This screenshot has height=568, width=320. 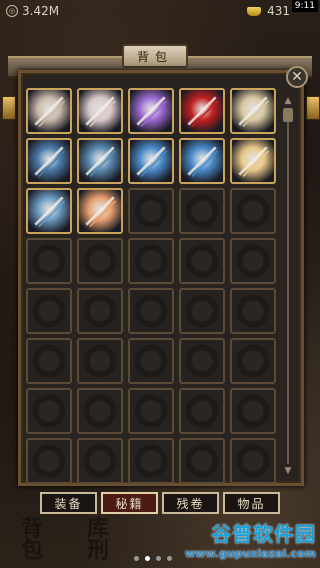 I want to click on red-banner-skill-icon, so click(x=202, y=111).